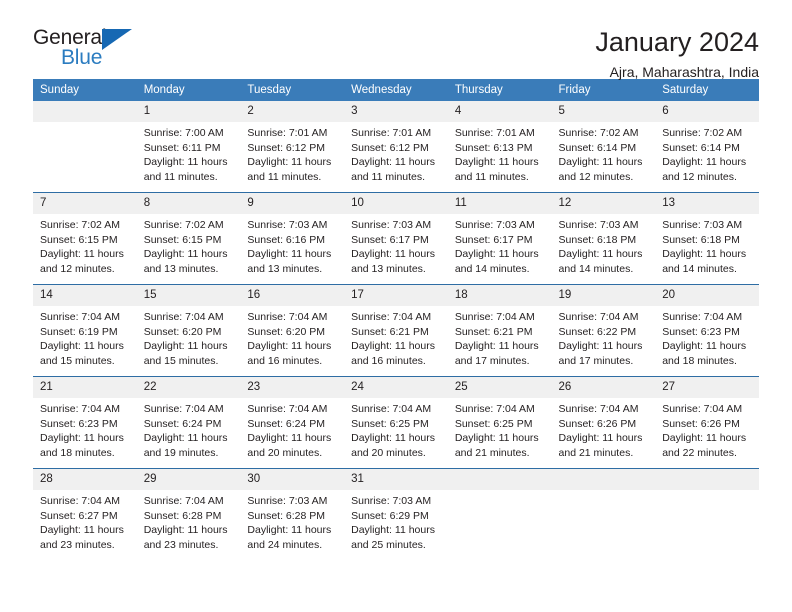 The width and height of the screenshot is (792, 612). What do you see at coordinates (183, 133) in the screenshot?
I see `day-detail-line: Sunrise: 7:00 AM` at bounding box center [183, 133].